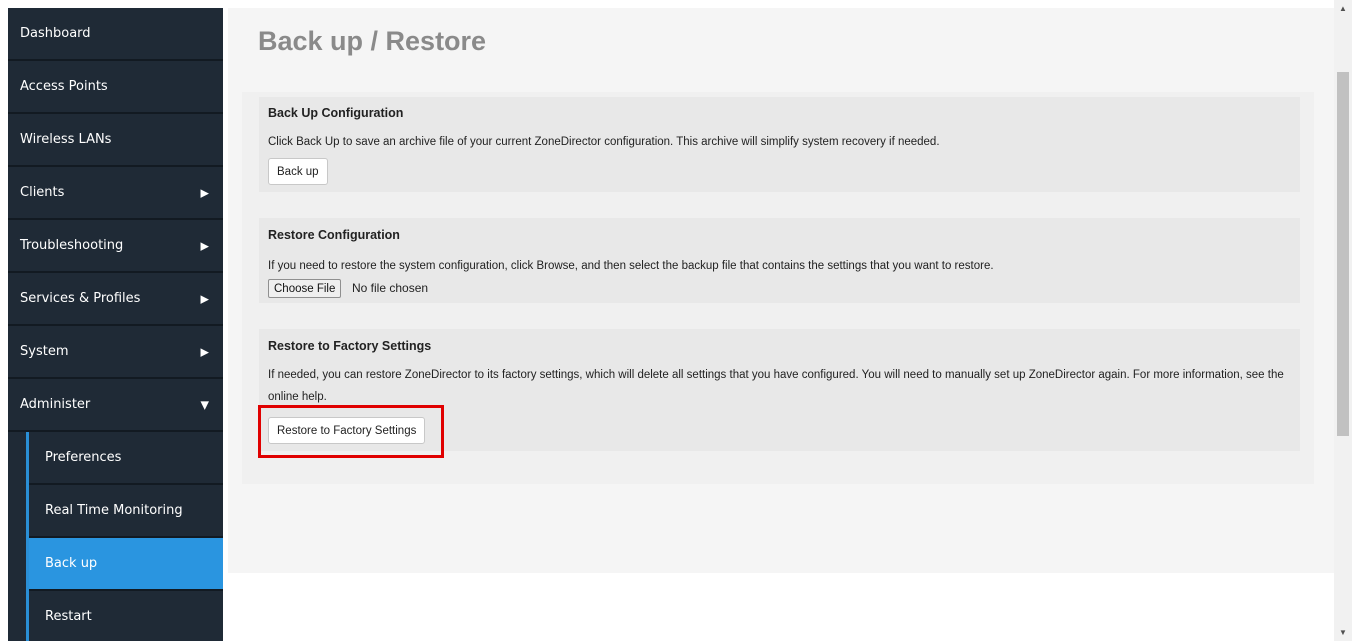 Image resolution: width=1352 pixels, height=641 pixels. What do you see at coordinates (1343, 632) in the screenshot?
I see `scroll-down-arrow-icon: ▼` at bounding box center [1343, 632].